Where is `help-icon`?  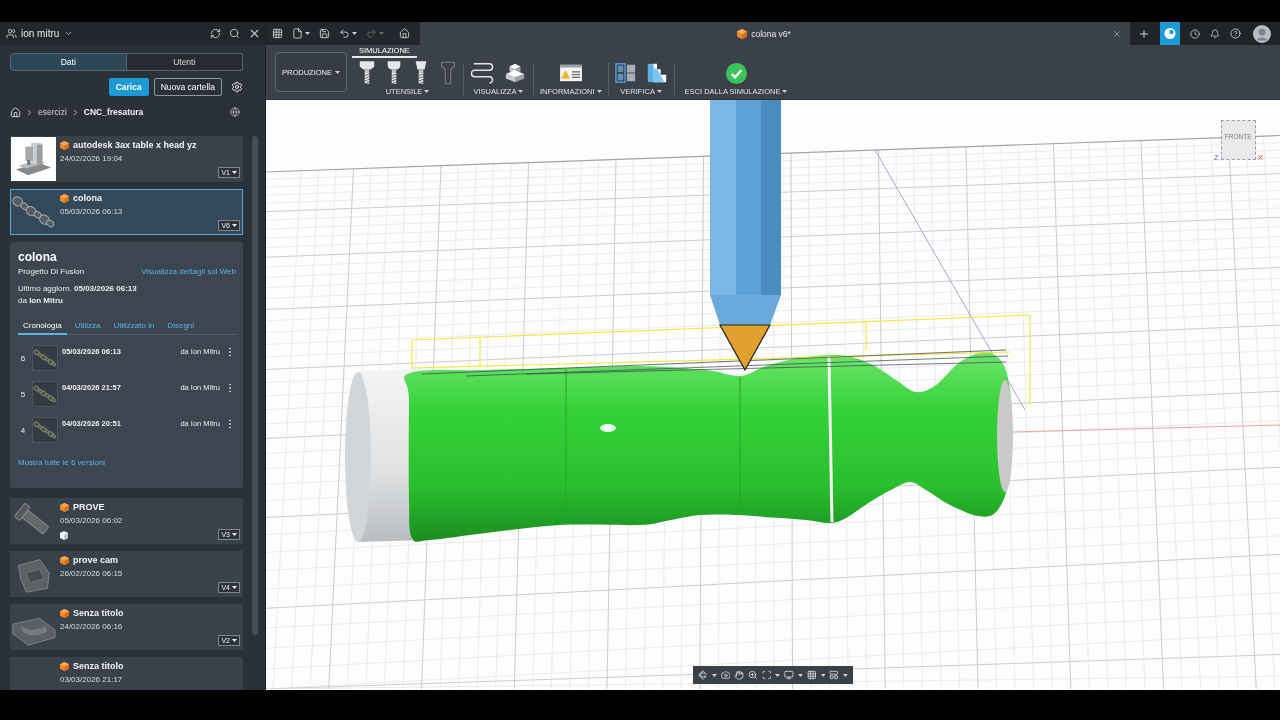 help-icon is located at coordinates (1235, 33).